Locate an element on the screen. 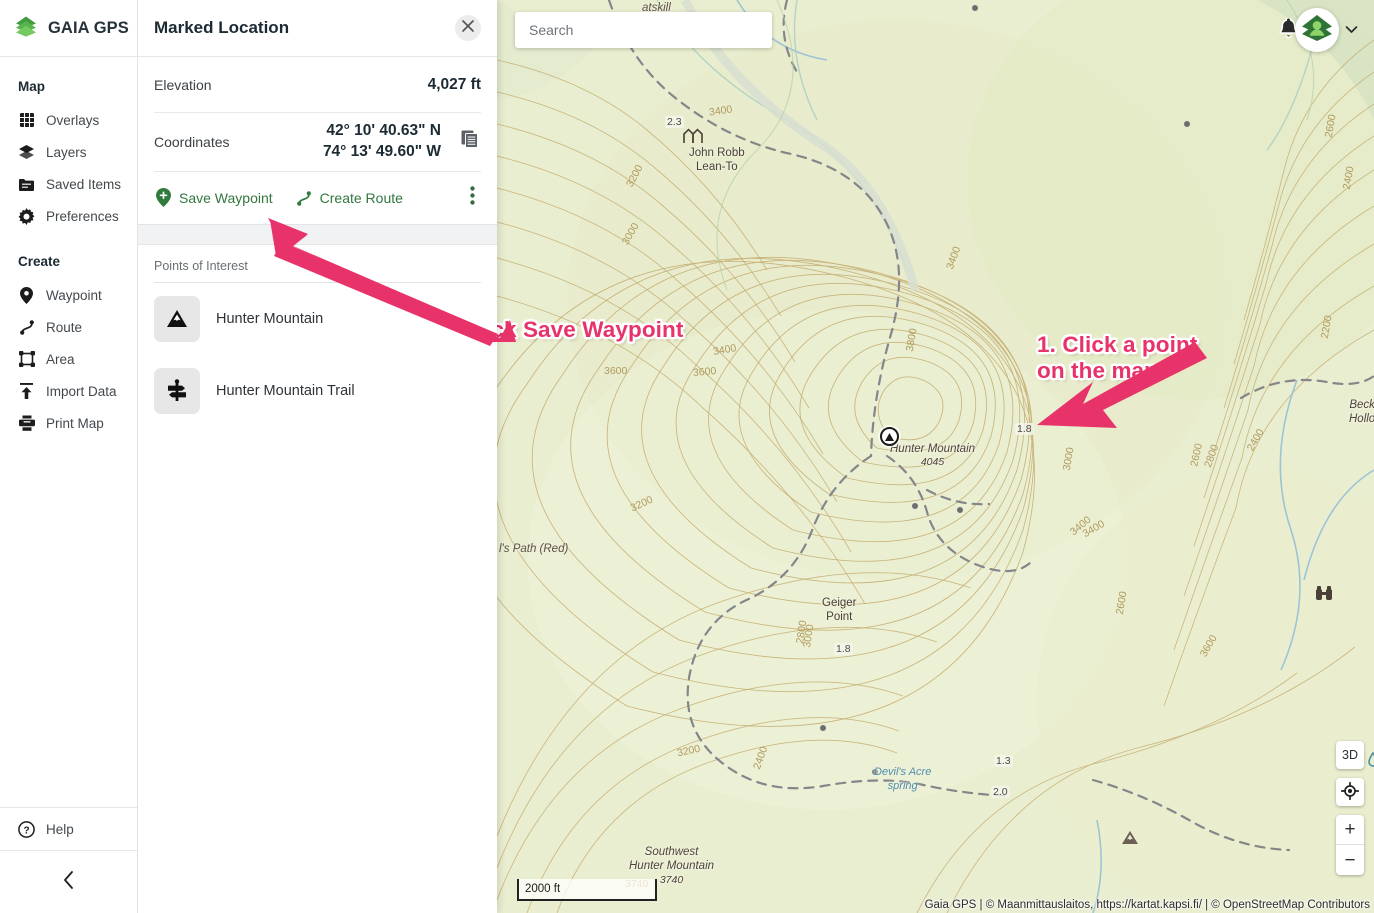  create-route-label: Create Route is located at coordinates (361, 197).